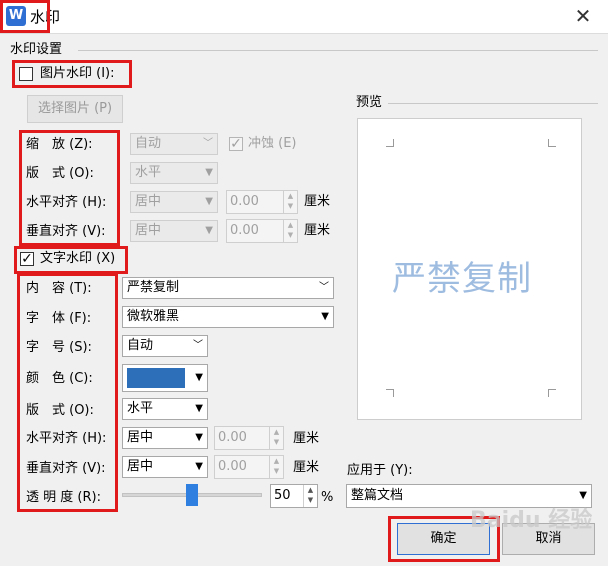 This screenshot has height=566, width=608. What do you see at coordinates (59, 347) in the screenshot?
I see `size-label: 字 号 (S):` at bounding box center [59, 347].